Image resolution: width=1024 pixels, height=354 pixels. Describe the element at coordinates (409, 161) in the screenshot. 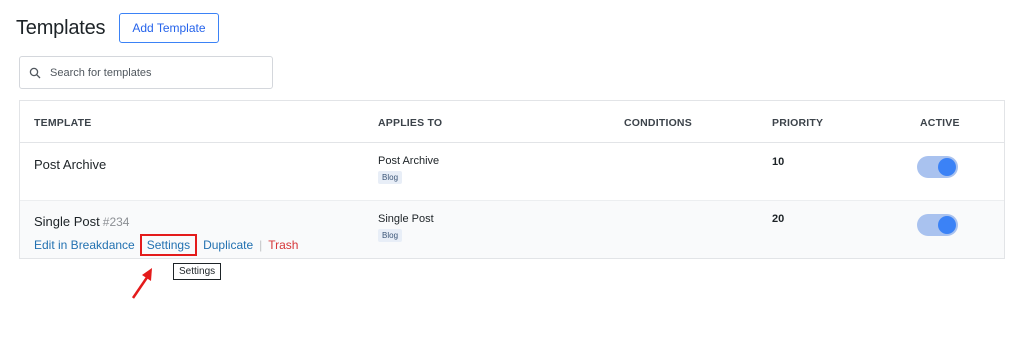

I see `applies-to-value: Post Archive` at that location.